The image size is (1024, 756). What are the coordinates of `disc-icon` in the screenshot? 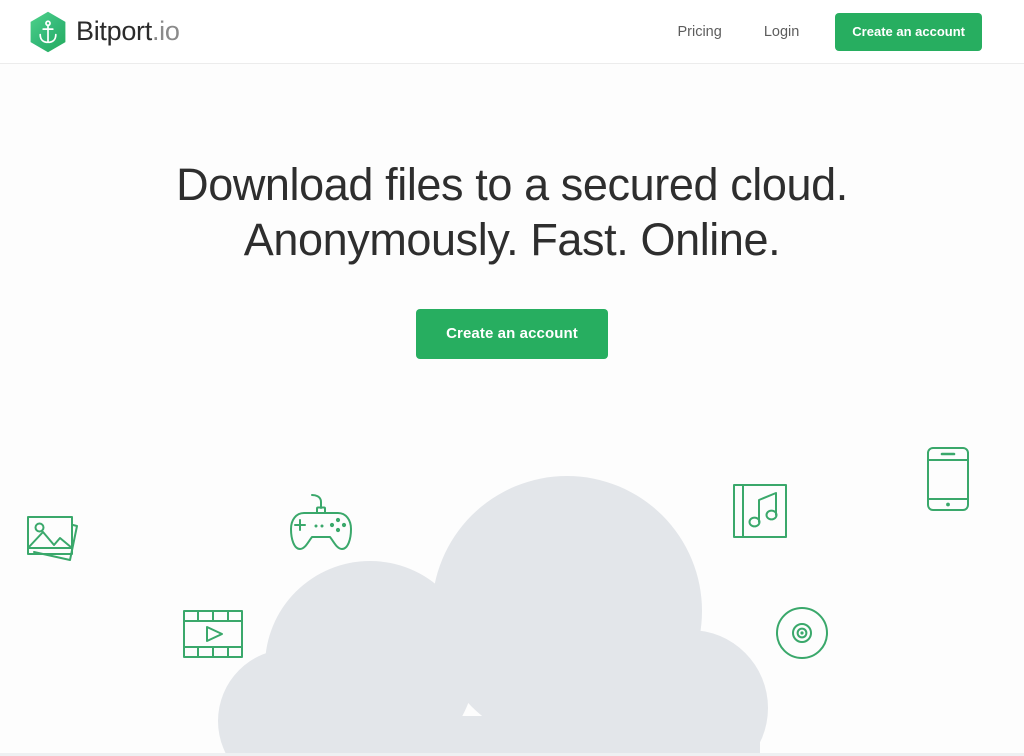 It's located at (802, 633).